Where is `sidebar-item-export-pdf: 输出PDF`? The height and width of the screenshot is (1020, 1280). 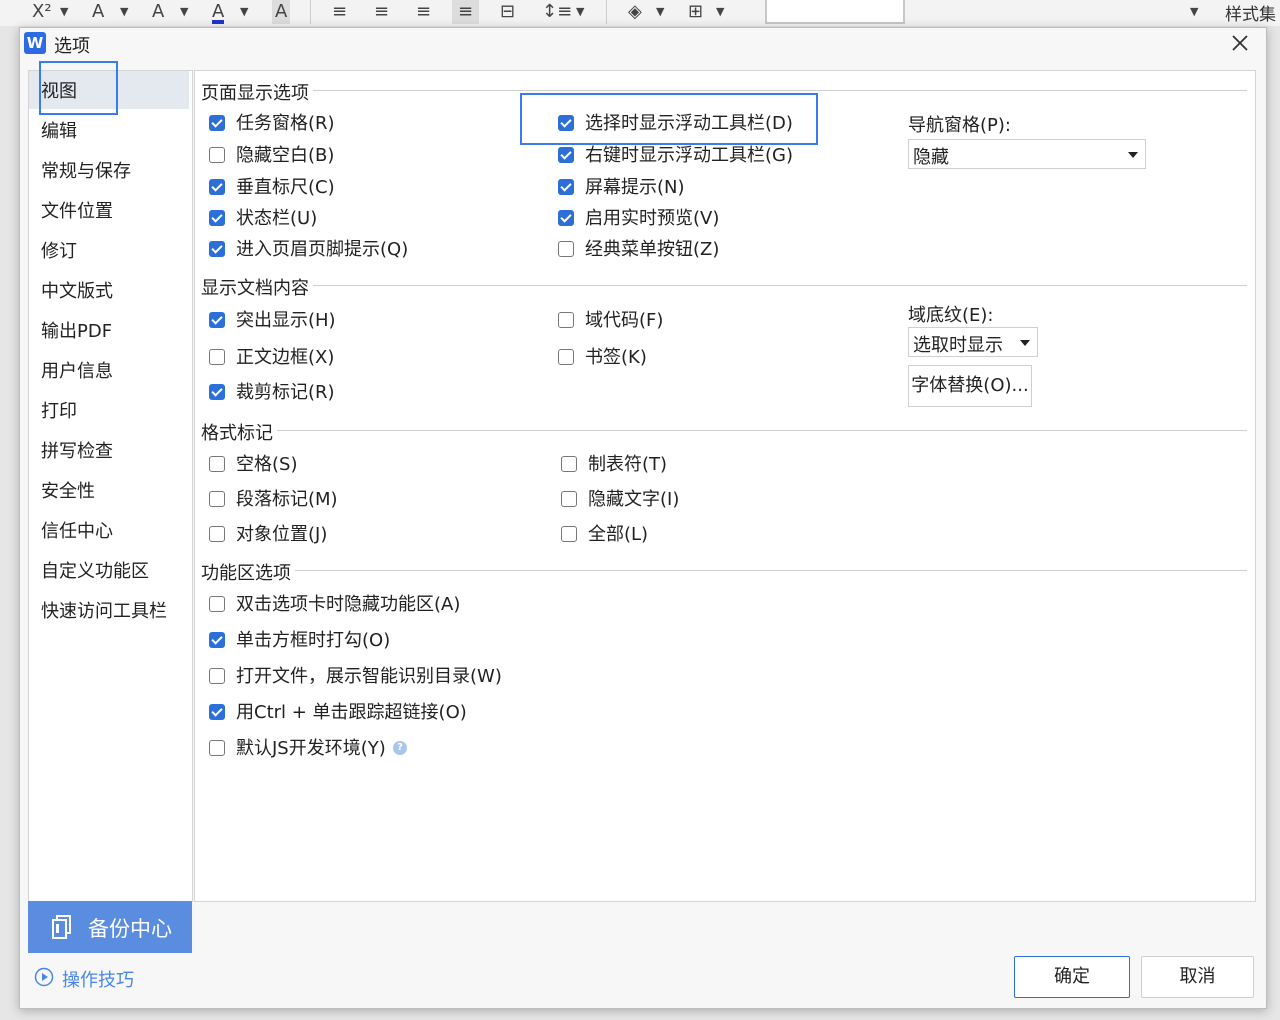 sidebar-item-export-pdf: 输出PDF is located at coordinates (76, 332).